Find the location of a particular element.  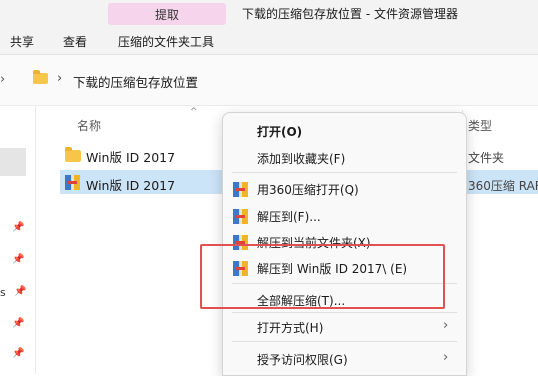

tab-view: 查看 is located at coordinates (75, 41).